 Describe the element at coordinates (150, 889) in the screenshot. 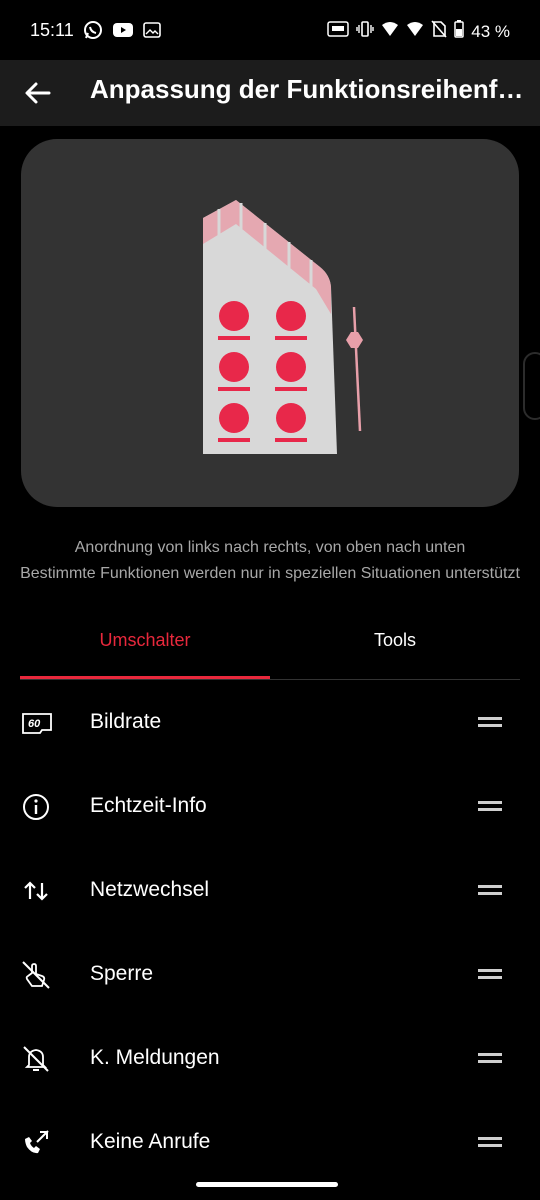

I see `list-item-label: Netzwechsel` at that location.